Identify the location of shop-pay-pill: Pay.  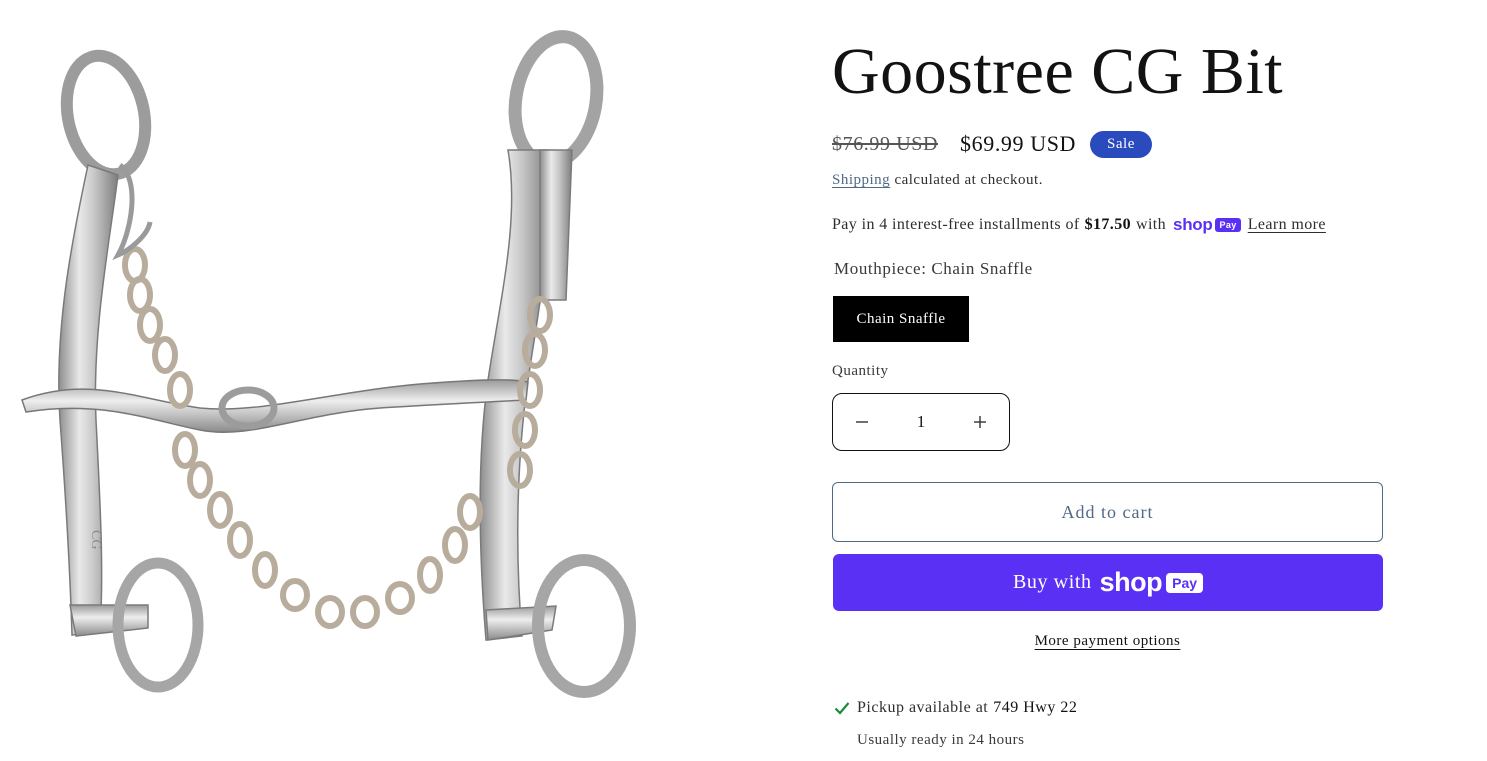
(1228, 225).